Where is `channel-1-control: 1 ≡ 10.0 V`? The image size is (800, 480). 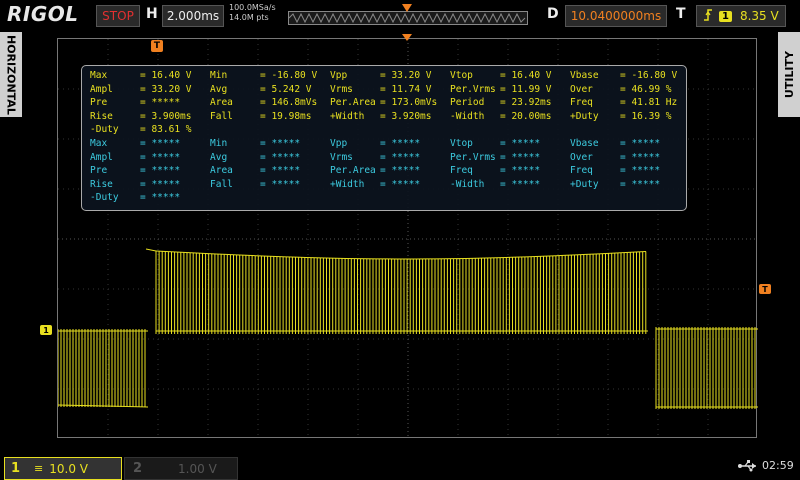 channel-1-control: 1 ≡ 10.0 V is located at coordinates (63, 468).